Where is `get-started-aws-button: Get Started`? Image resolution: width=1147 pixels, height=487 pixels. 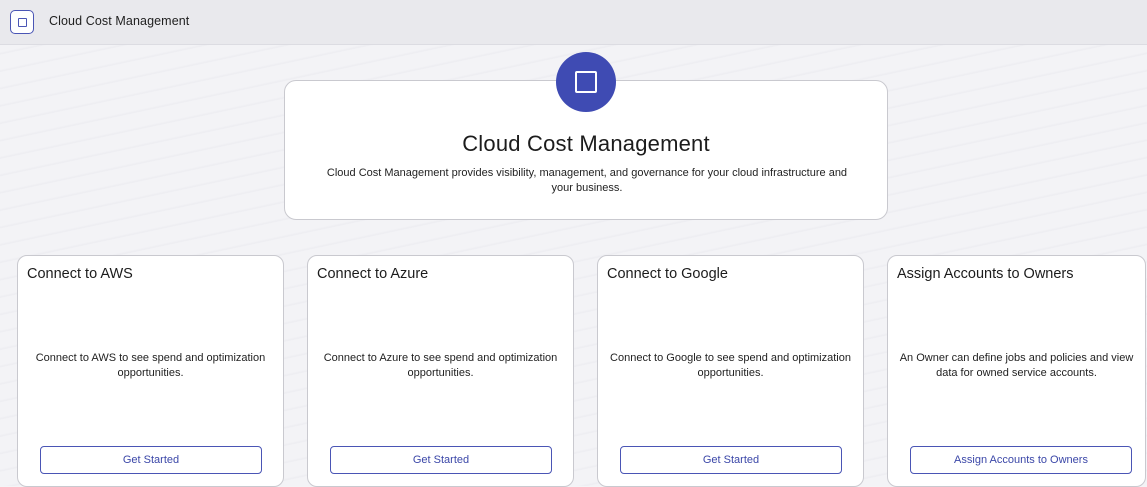 get-started-aws-button: Get Started is located at coordinates (151, 460).